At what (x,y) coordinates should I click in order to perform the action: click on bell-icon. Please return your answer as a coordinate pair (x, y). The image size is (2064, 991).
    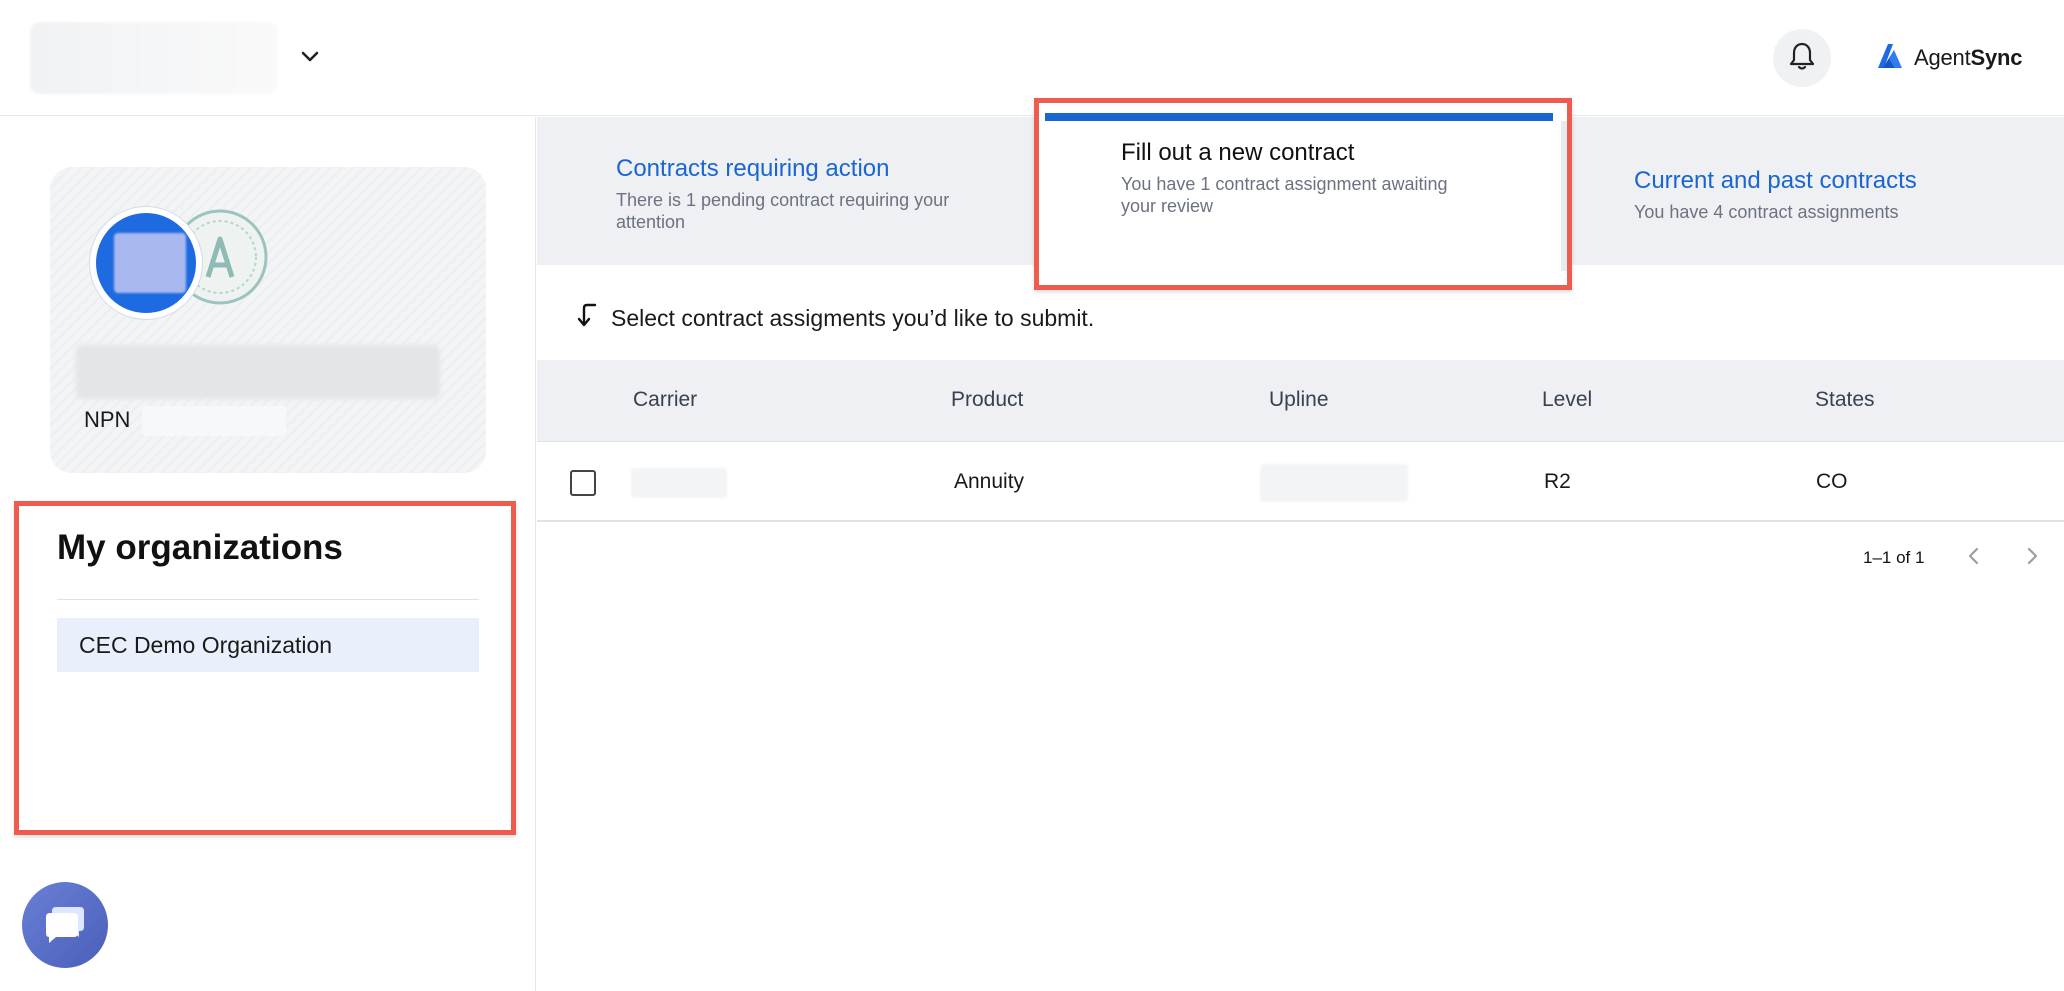
    Looking at the image, I should click on (1802, 58).